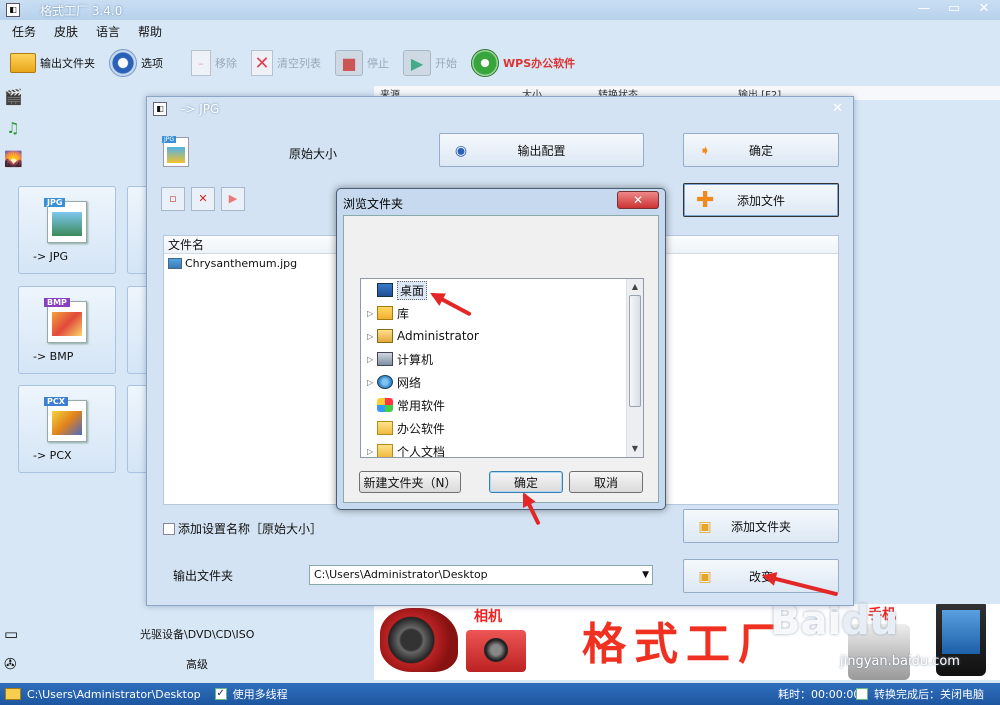  Describe the element at coordinates (13, 10) in the screenshot. I see `app-icon: ◧` at that location.